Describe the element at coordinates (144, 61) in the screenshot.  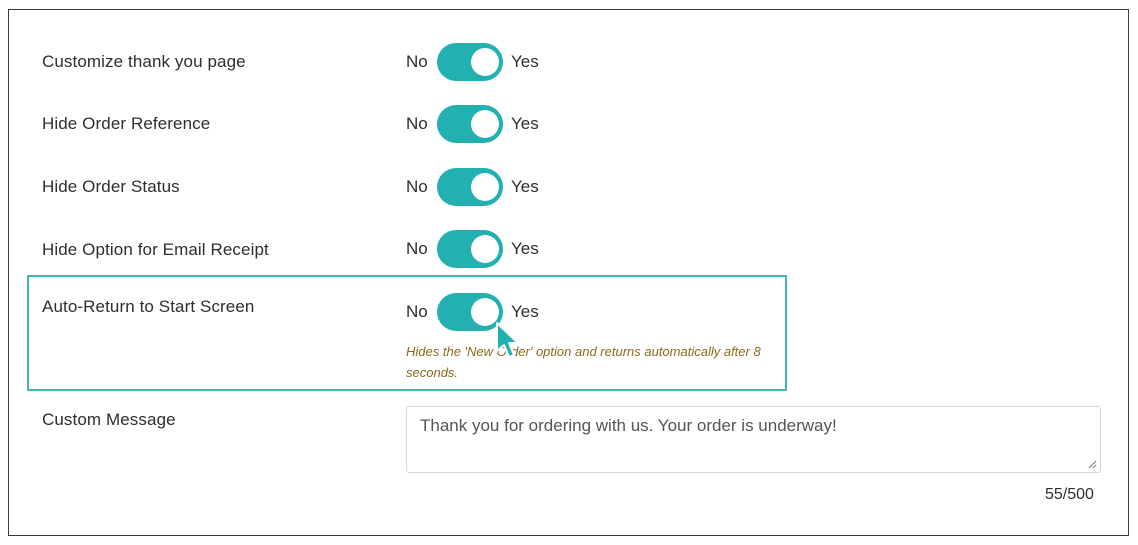
I see `setting-label: Customize thank you page` at that location.